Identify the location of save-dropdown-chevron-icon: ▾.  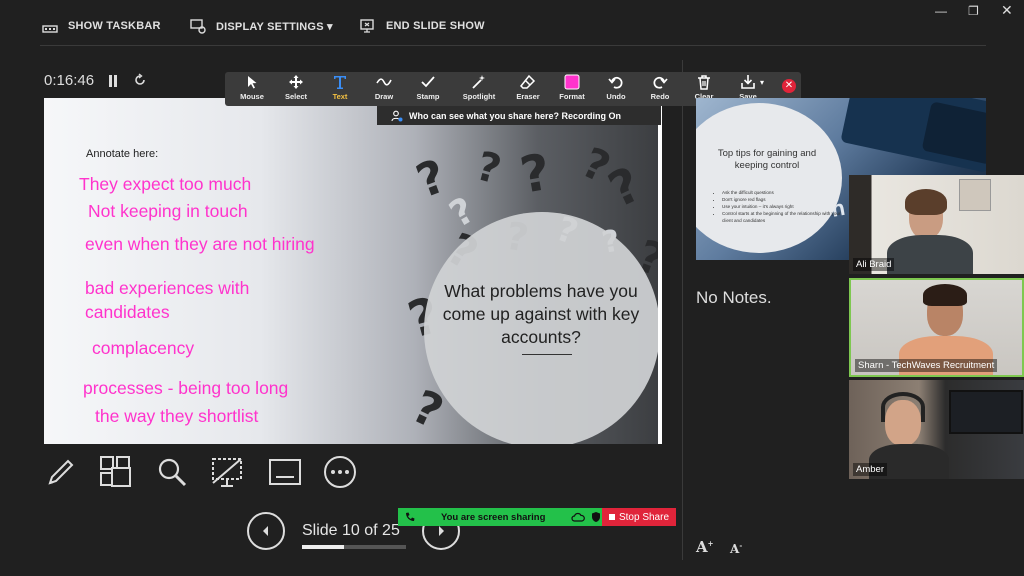
(762, 82).